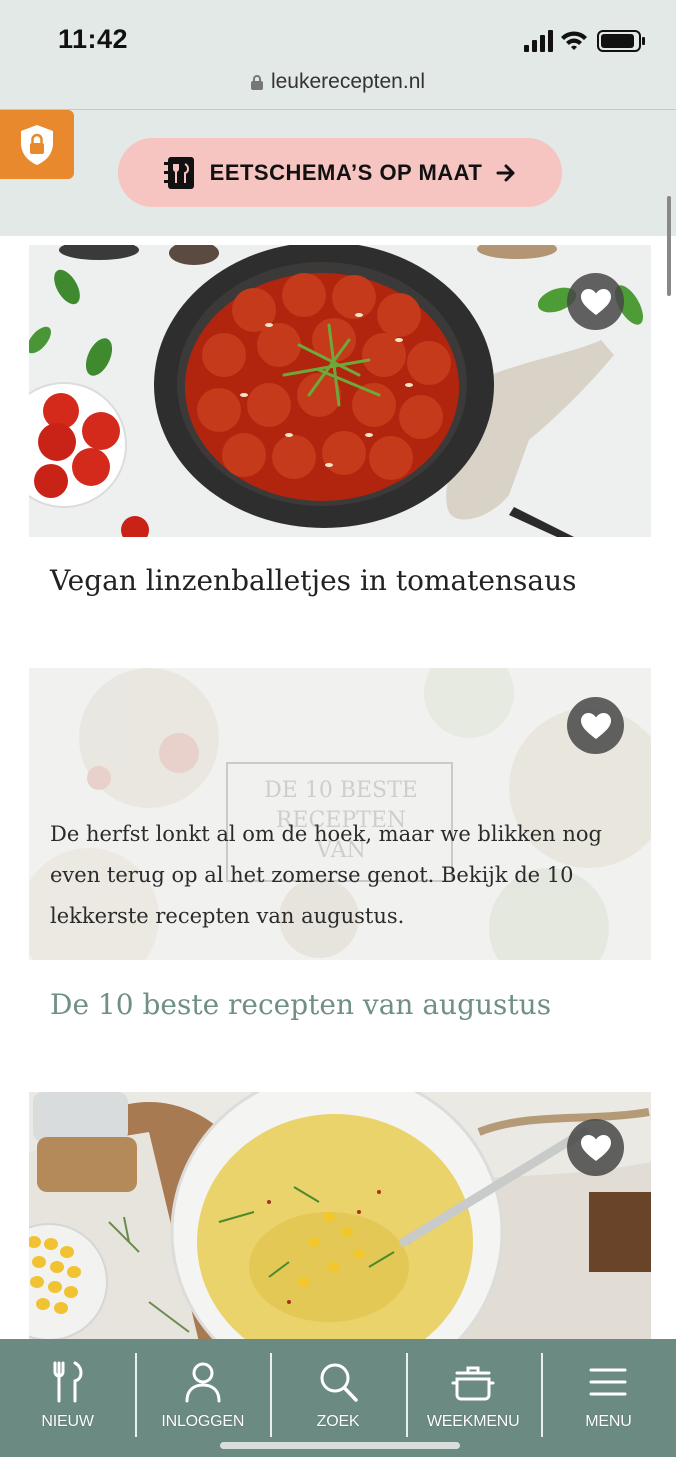 The height and width of the screenshot is (1457, 676). Describe the element at coordinates (348, 81) in the screenshot. I see `url-text: leukerecepten.nl` at that location.